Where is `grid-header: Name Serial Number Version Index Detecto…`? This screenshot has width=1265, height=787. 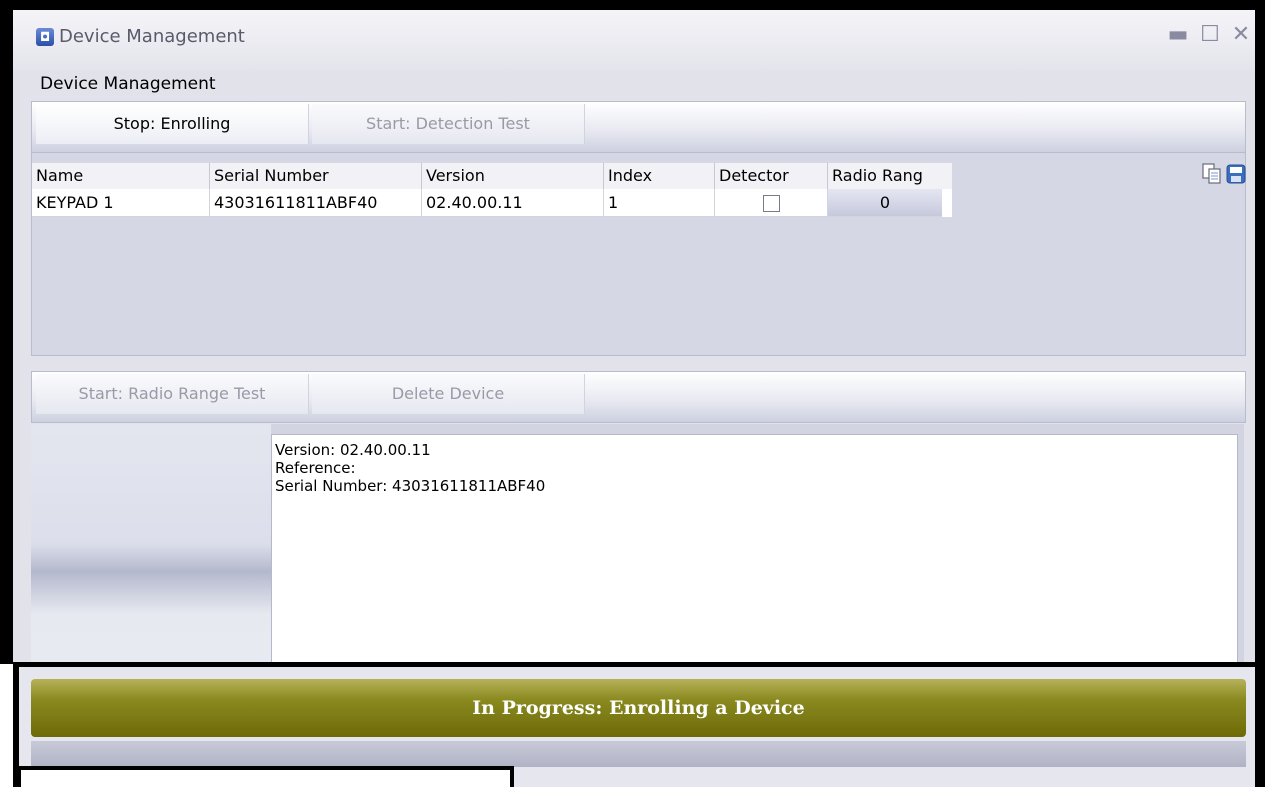 grid-header: Name Serial Number Version Index Detecto… is located at coordinates (492, 176).